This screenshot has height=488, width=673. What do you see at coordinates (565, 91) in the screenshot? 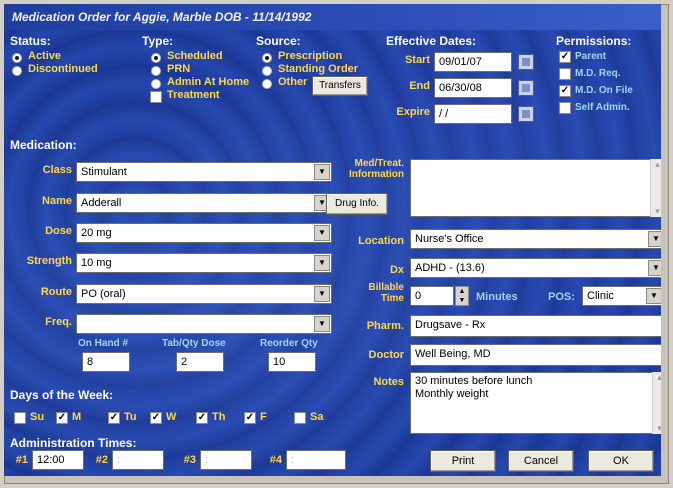
I see `permission-md-on-file-checkbox: ✓` at bounding box center [565, 91].